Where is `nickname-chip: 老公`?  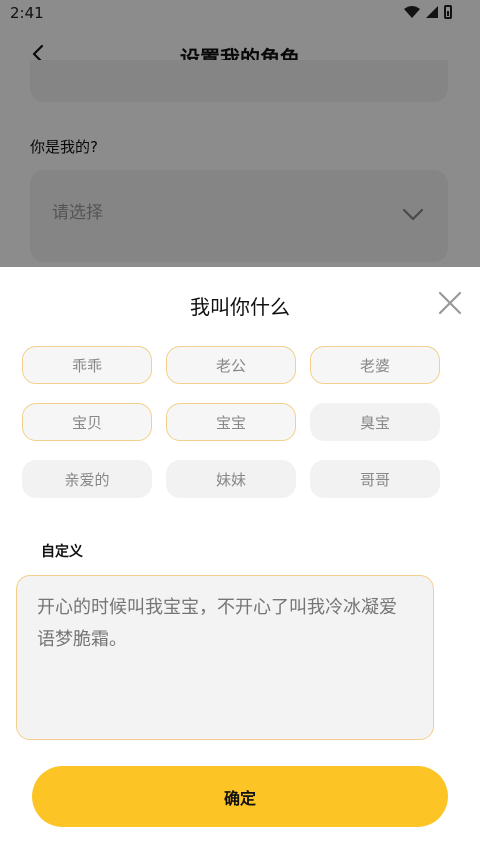
nickname-chip: 老公 is located at coordinates (231, 365).